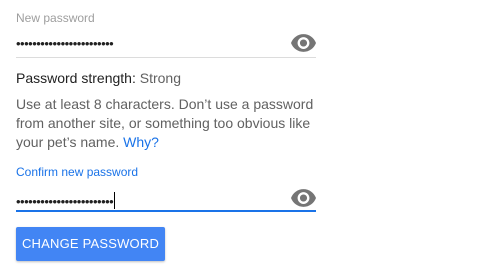  I want to click on confirm-password-input-wrap: ••••••••••••••••••••••••, so click(66, 200).